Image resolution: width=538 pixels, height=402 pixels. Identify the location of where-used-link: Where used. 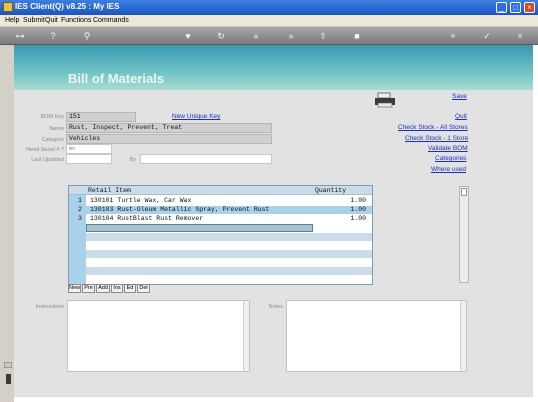
(448, 169).